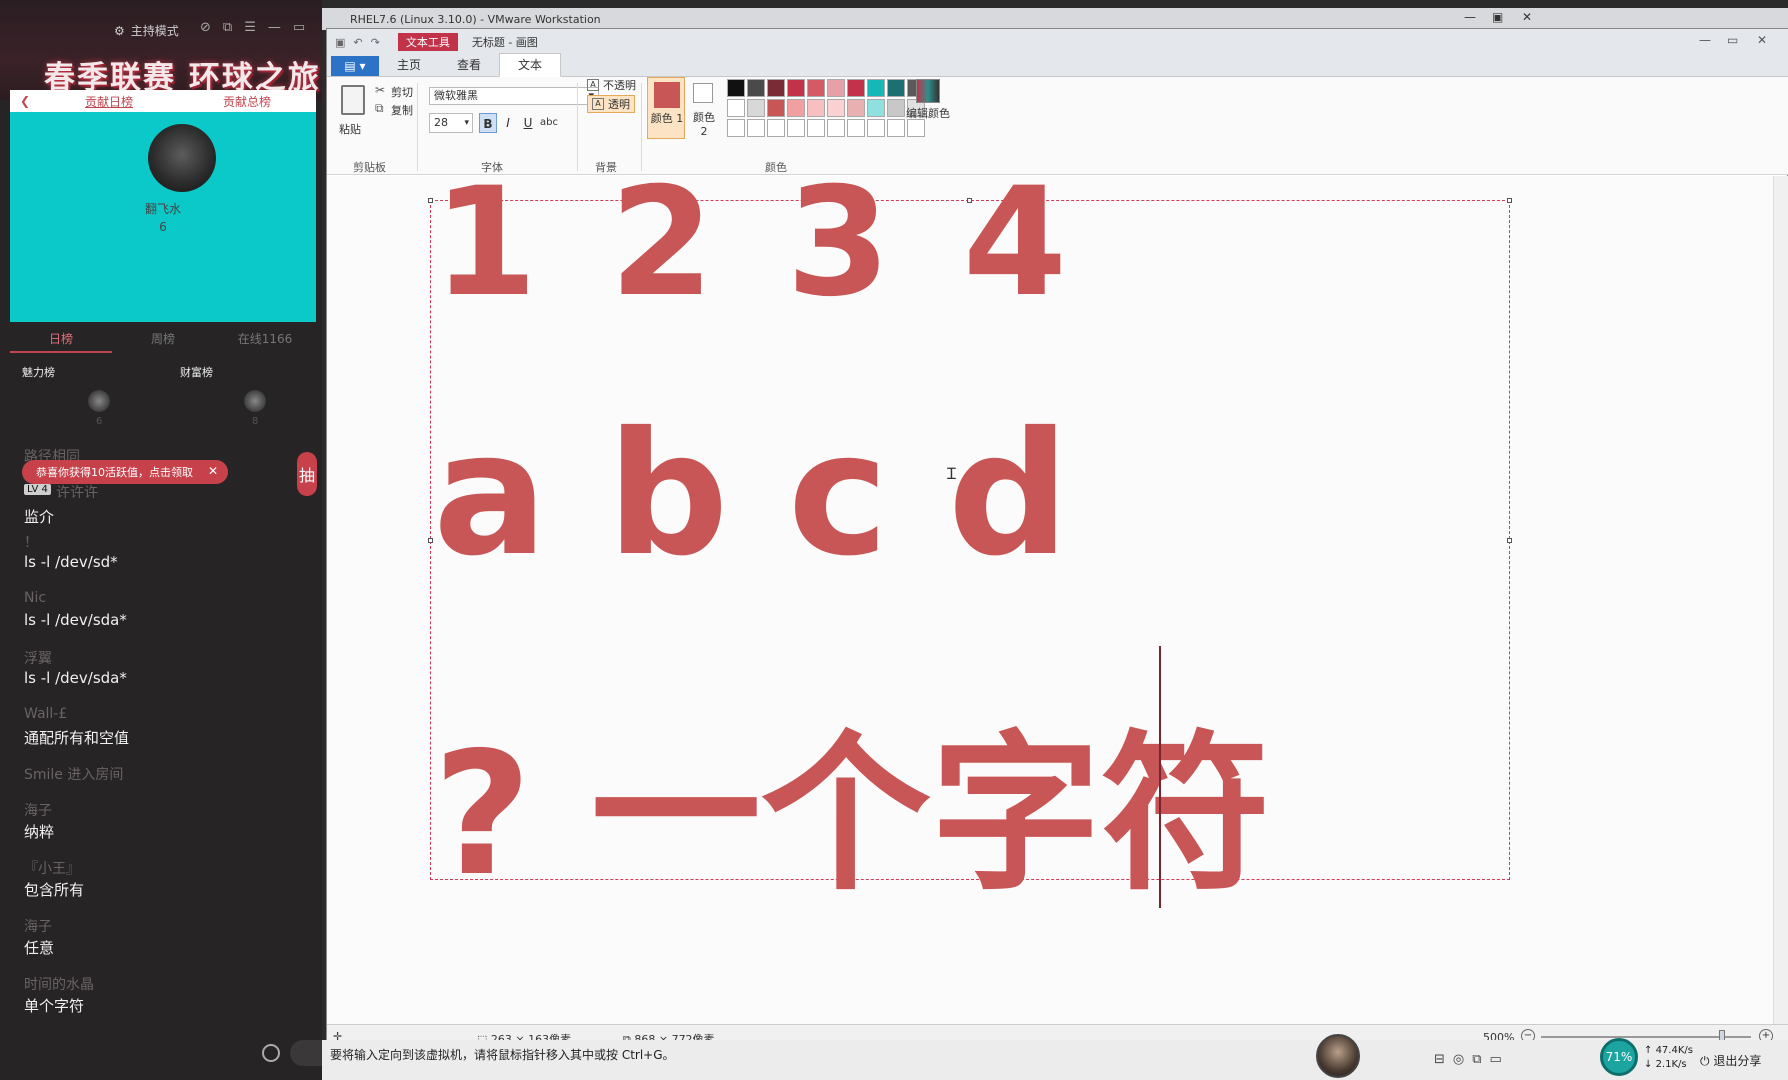 The image size is (1788, 1080). Describe the element at coordinates (125, 472) in the screenshot. I see `reward-toast: 恭喜你获得10活跃值，点击领取 ✕` at that location.